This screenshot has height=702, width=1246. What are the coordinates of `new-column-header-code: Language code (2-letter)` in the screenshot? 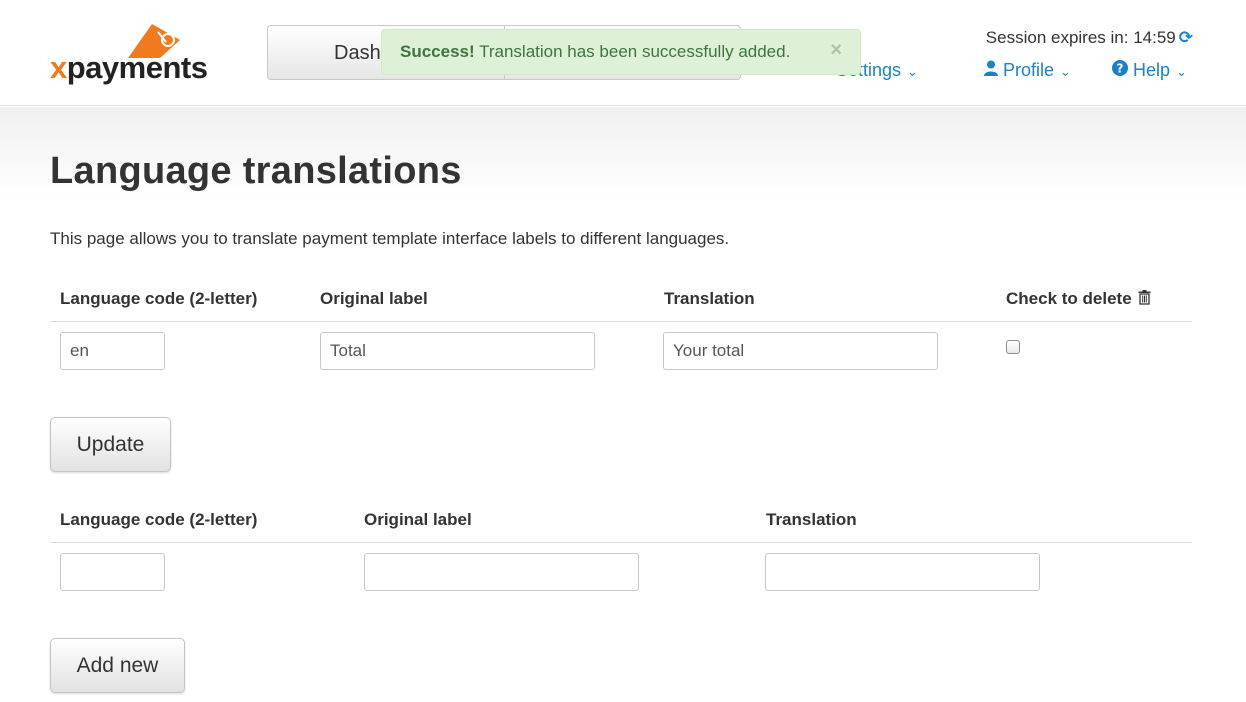 It's located at (159, 519).